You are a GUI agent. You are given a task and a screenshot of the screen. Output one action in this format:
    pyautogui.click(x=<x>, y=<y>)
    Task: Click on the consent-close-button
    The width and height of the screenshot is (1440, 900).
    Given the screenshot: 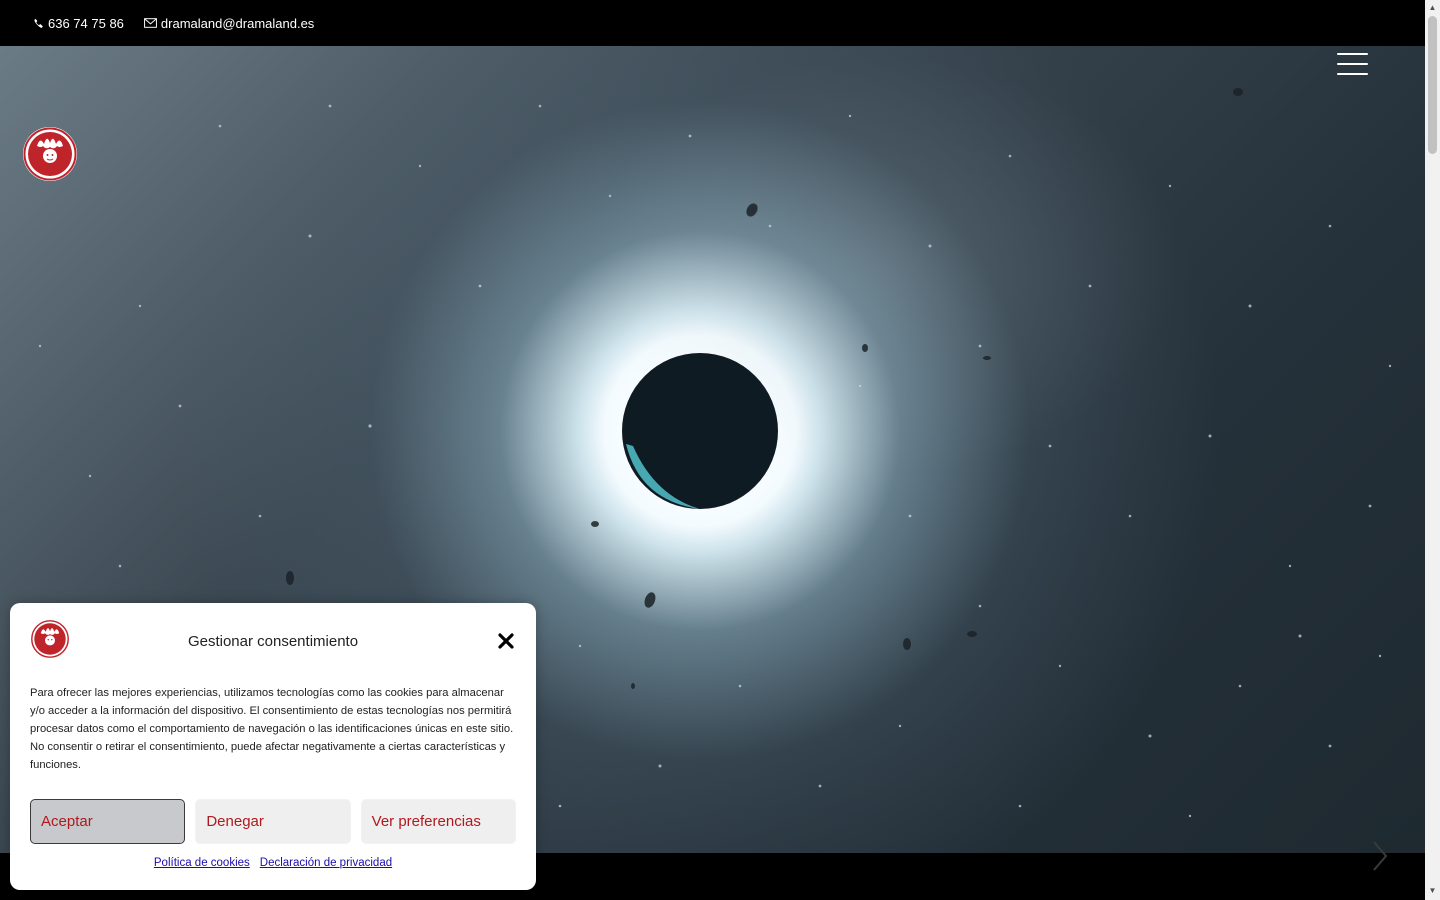 What is the action you would take?
    pyautogui.click(x=506, y=641)
    